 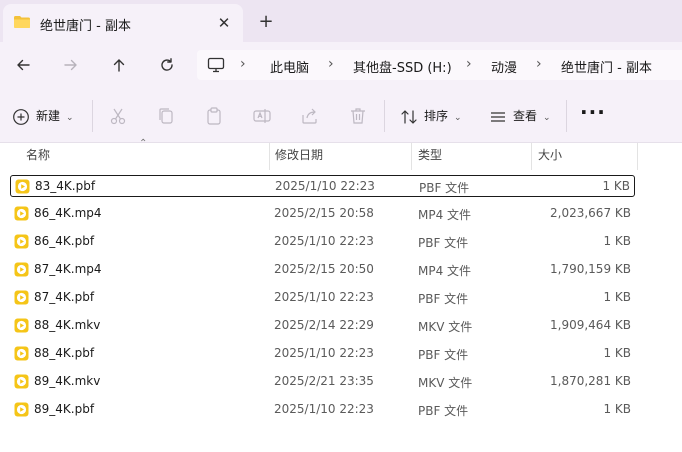 I want to click on tab-title: 绝世唐门 - 副本, so click(x=85, y=26).